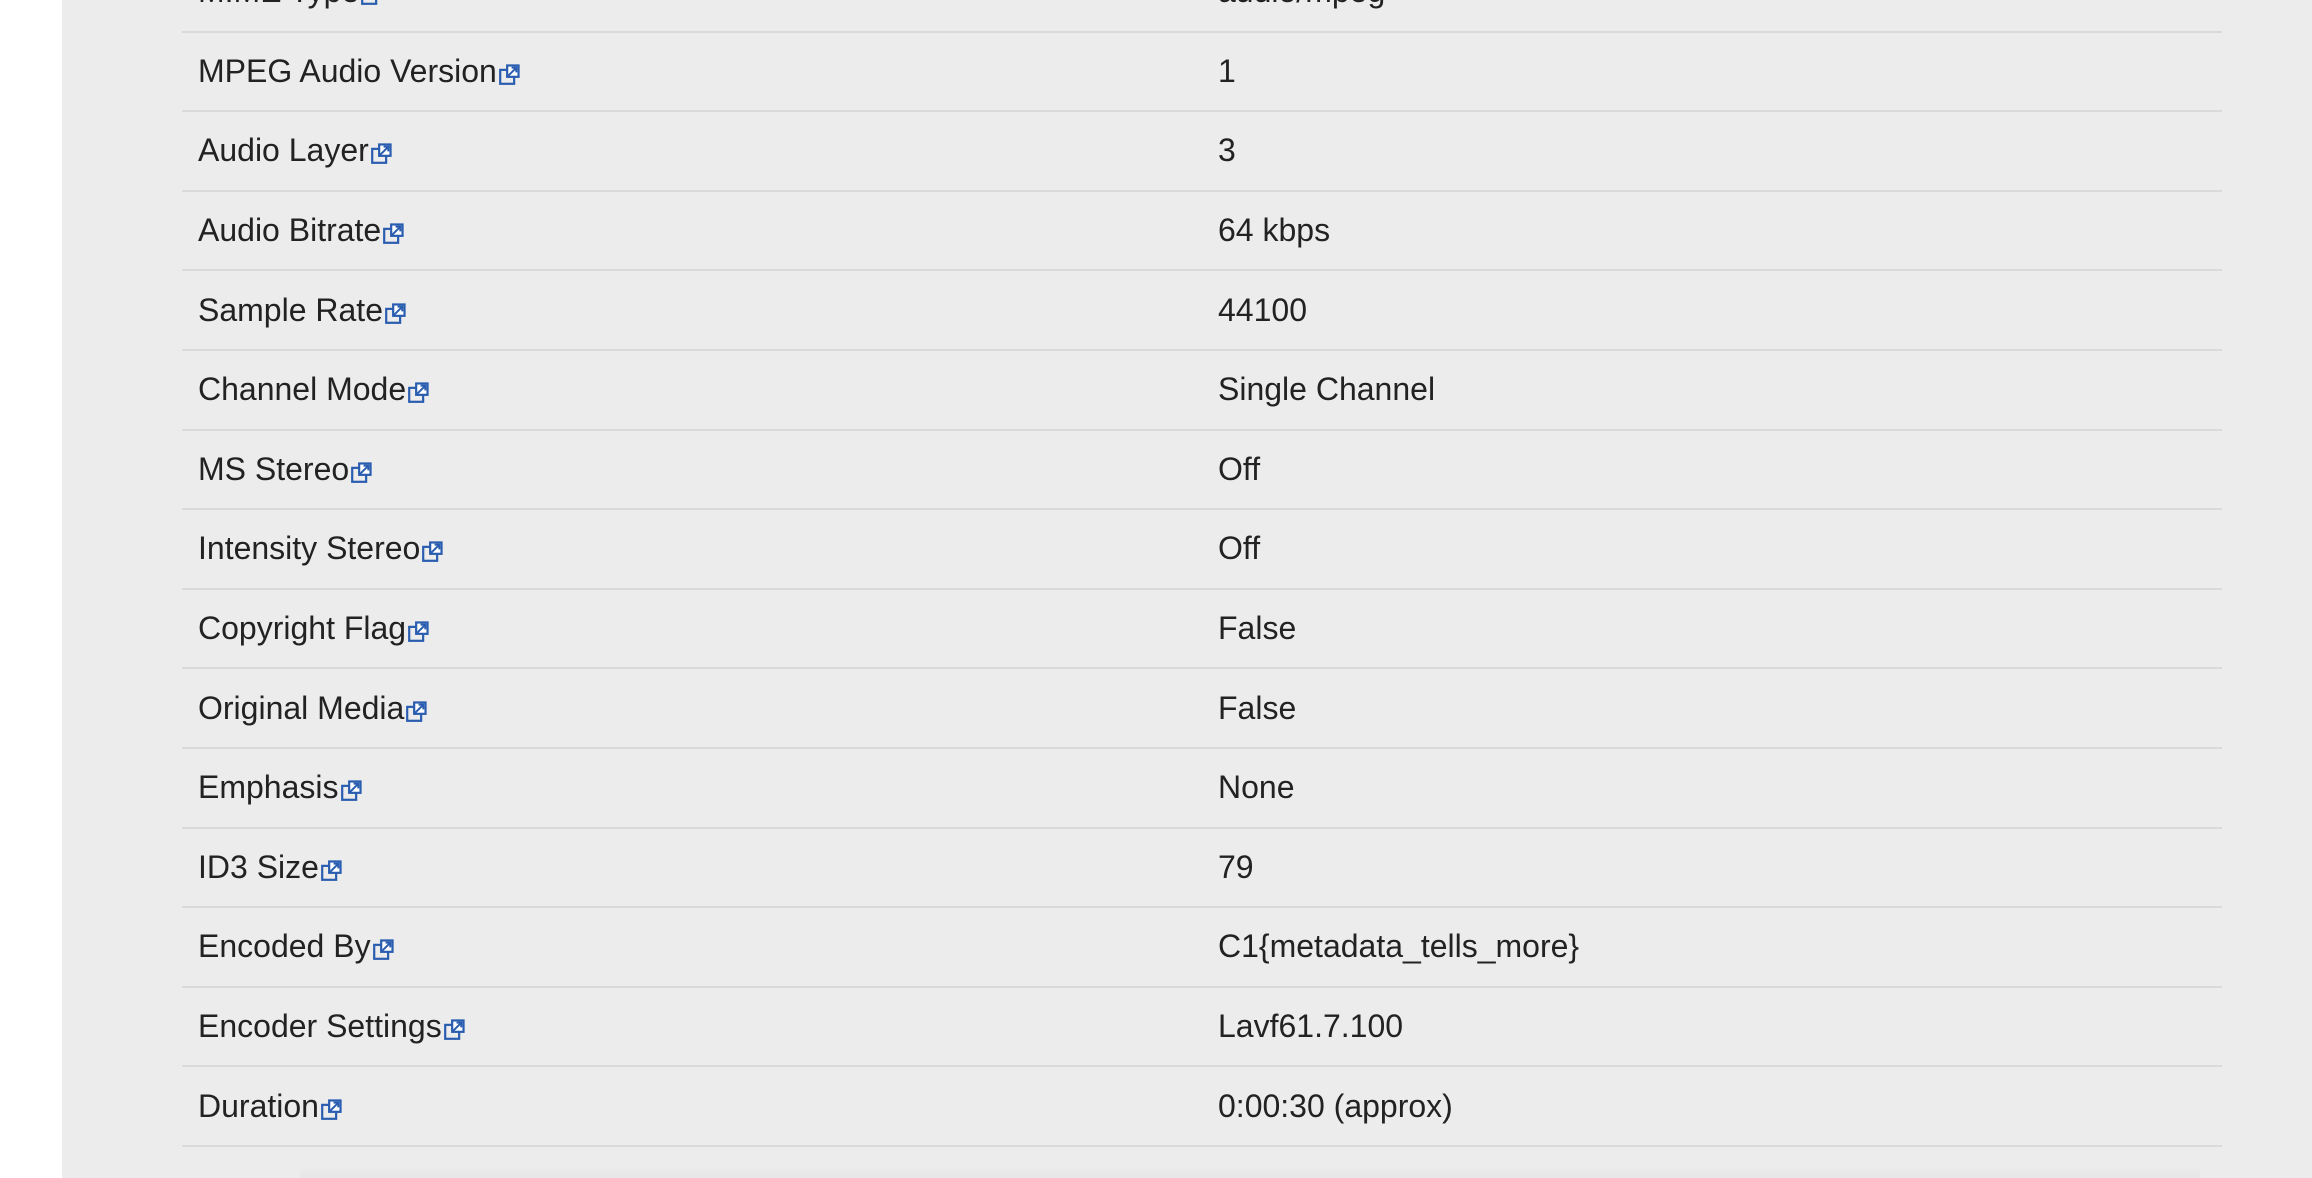 The image size is (2312, 1178). Describe the element at coordinates (700, 708) in the screenshot. I see `metadata-key-cell: Original Media` at that location.